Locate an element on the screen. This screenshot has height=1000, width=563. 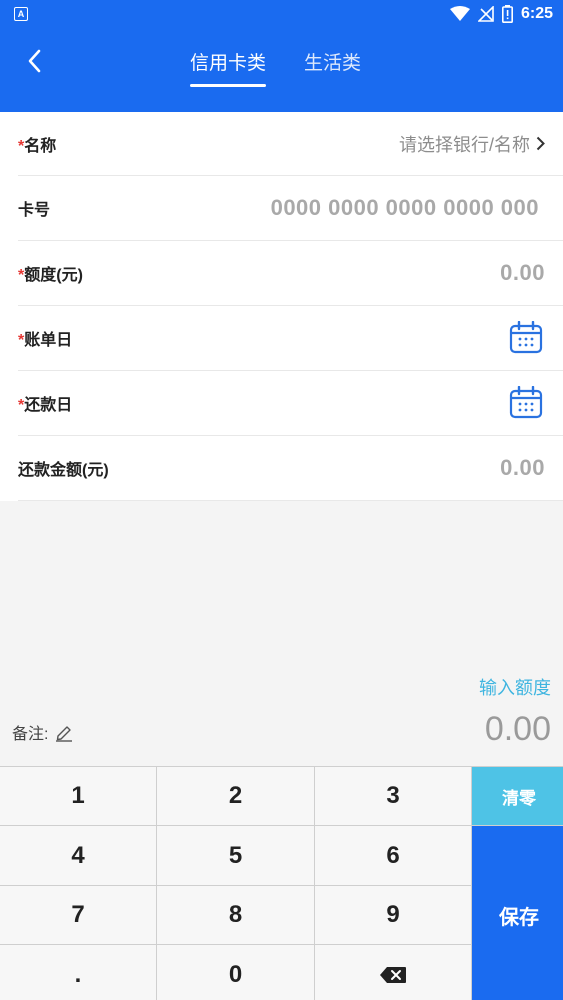
backspace-button is located at coordinates (393, 972).